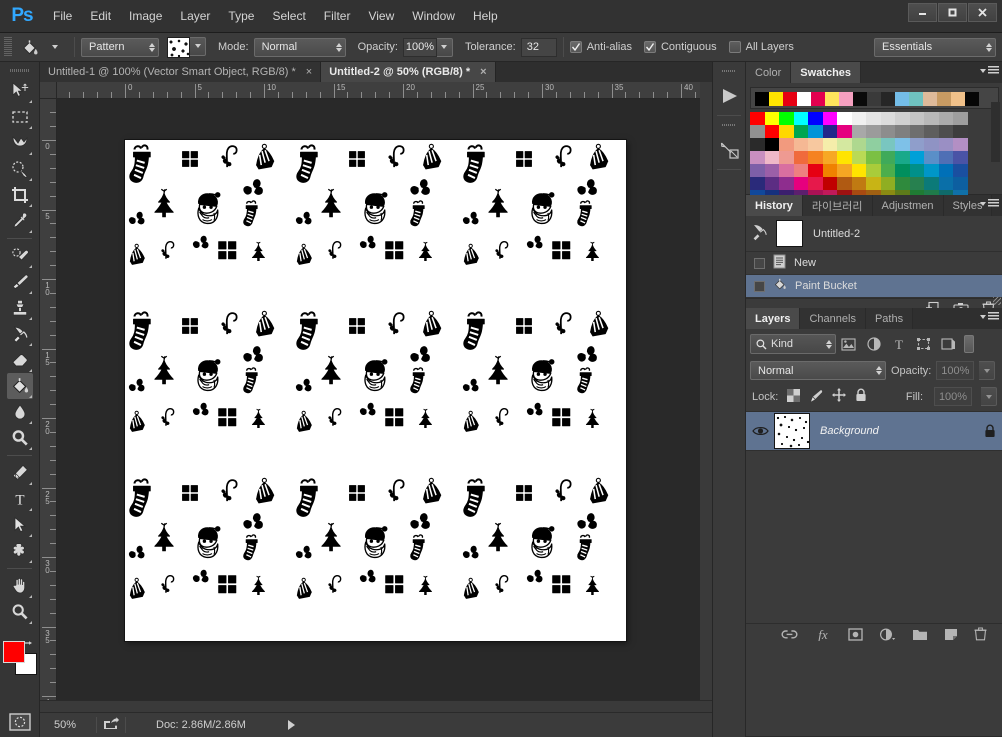  I want to click on history-snapshot-row: Untitled-2, so click(874, 234).